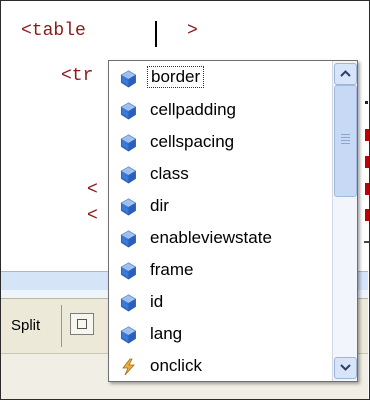 The height and width of the screenshot is (400, 370). I want to click on completion-item-label: onclick, so click(176, 365).